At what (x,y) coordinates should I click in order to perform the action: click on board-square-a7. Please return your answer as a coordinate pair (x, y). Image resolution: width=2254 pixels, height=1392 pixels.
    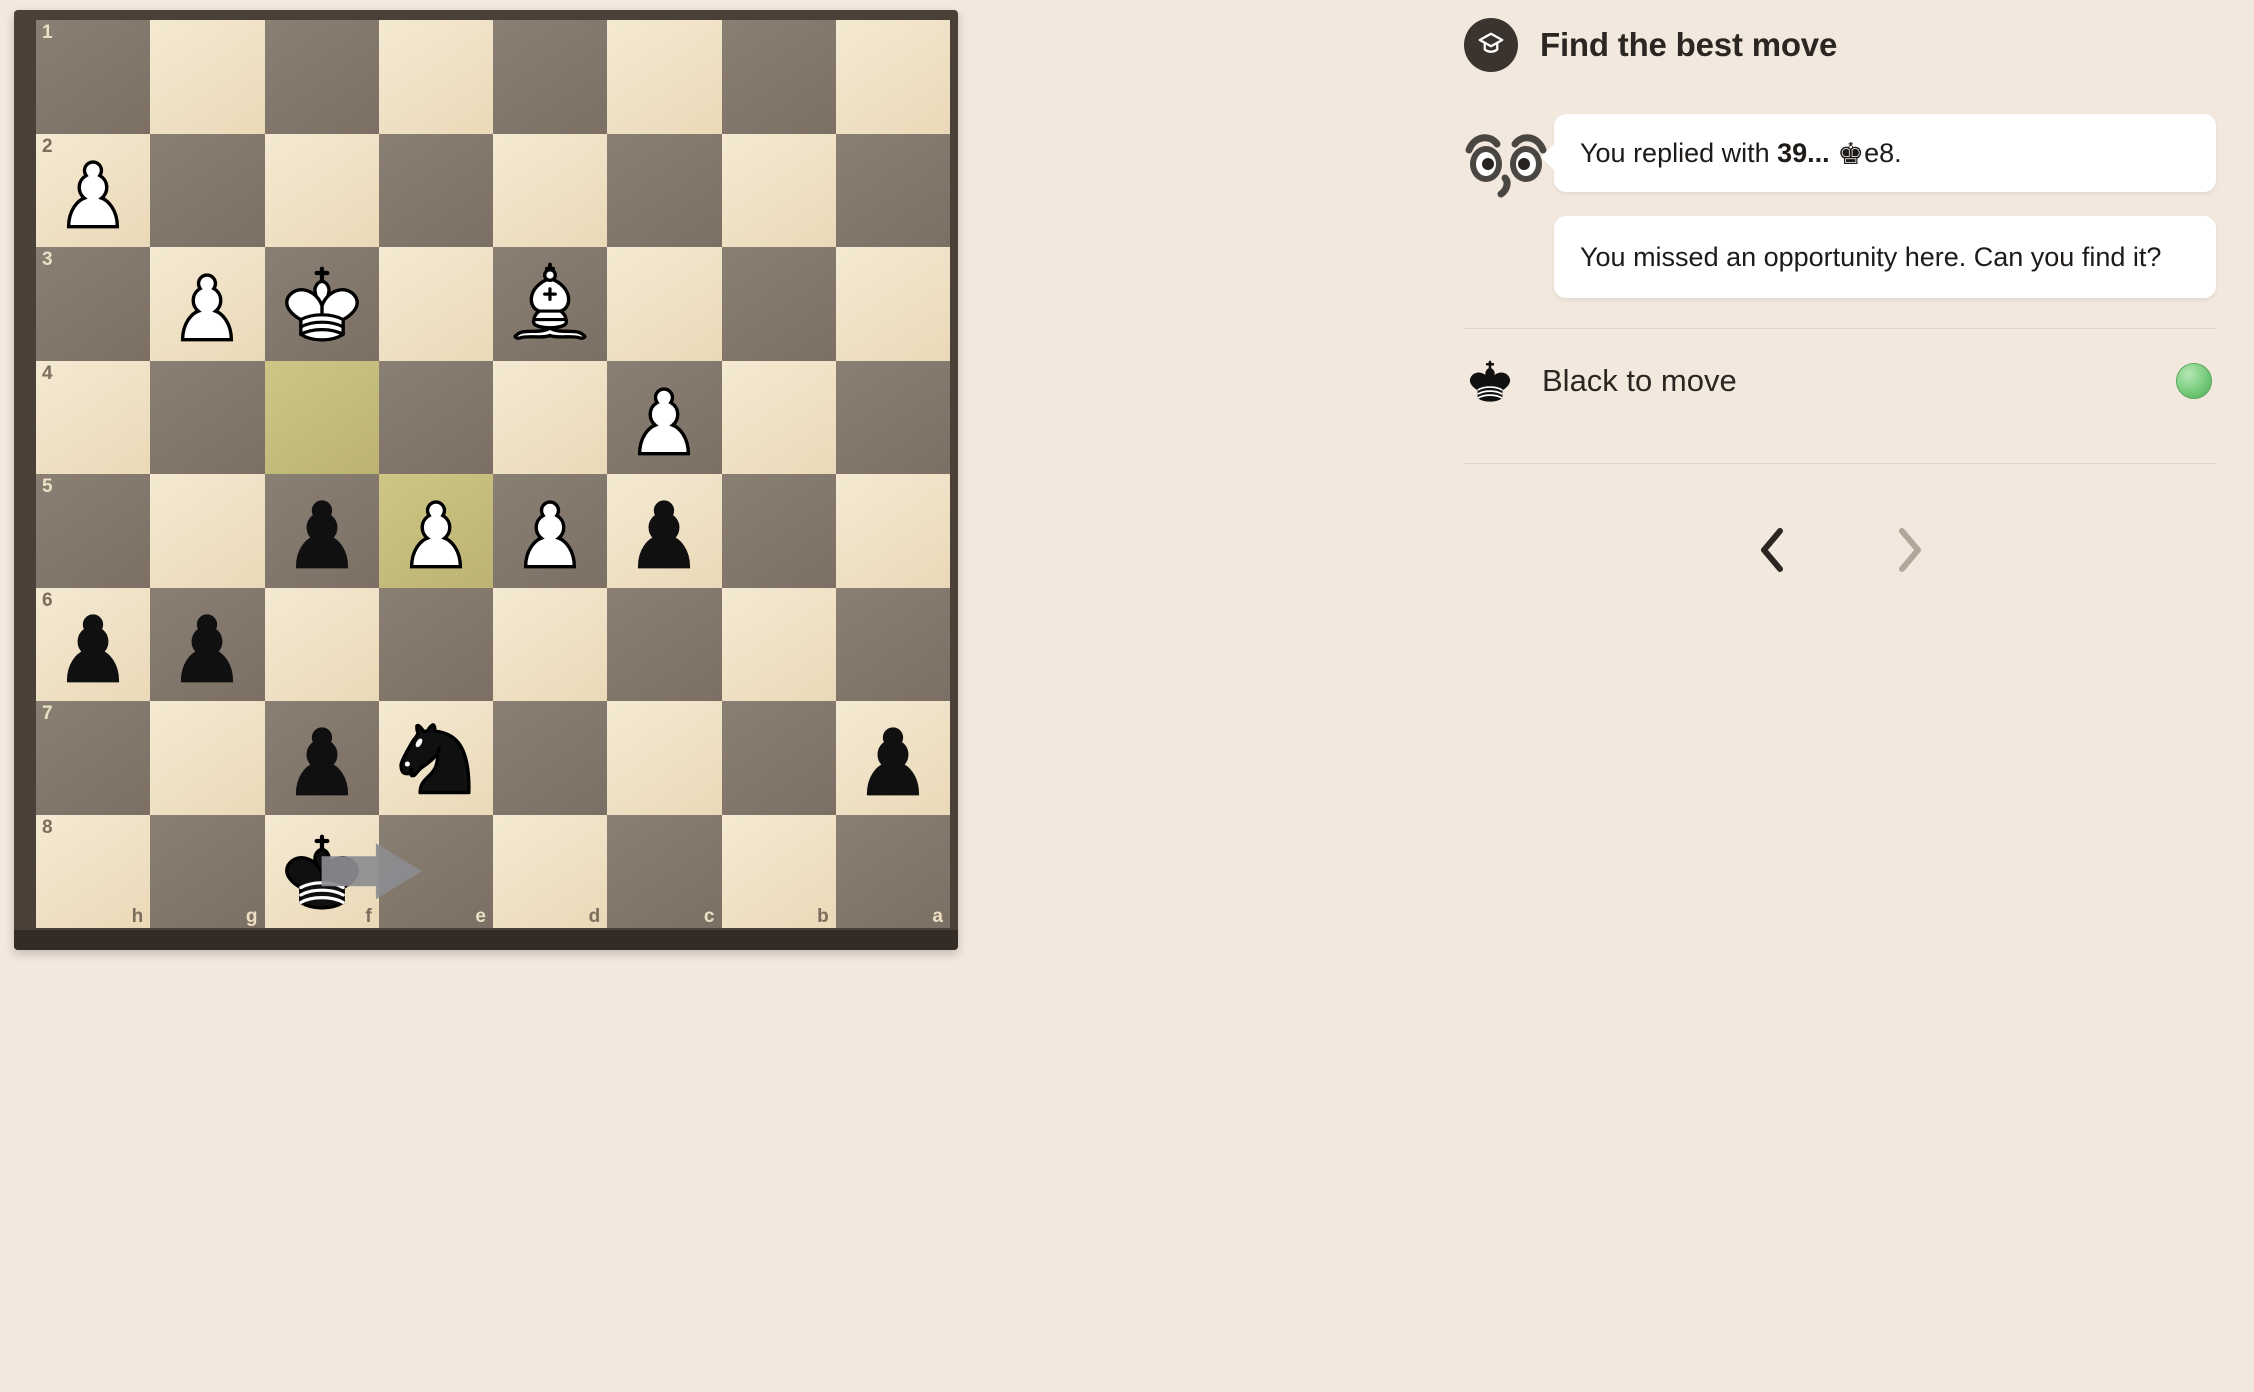
    Looking at the image, I should click on (892, 758).